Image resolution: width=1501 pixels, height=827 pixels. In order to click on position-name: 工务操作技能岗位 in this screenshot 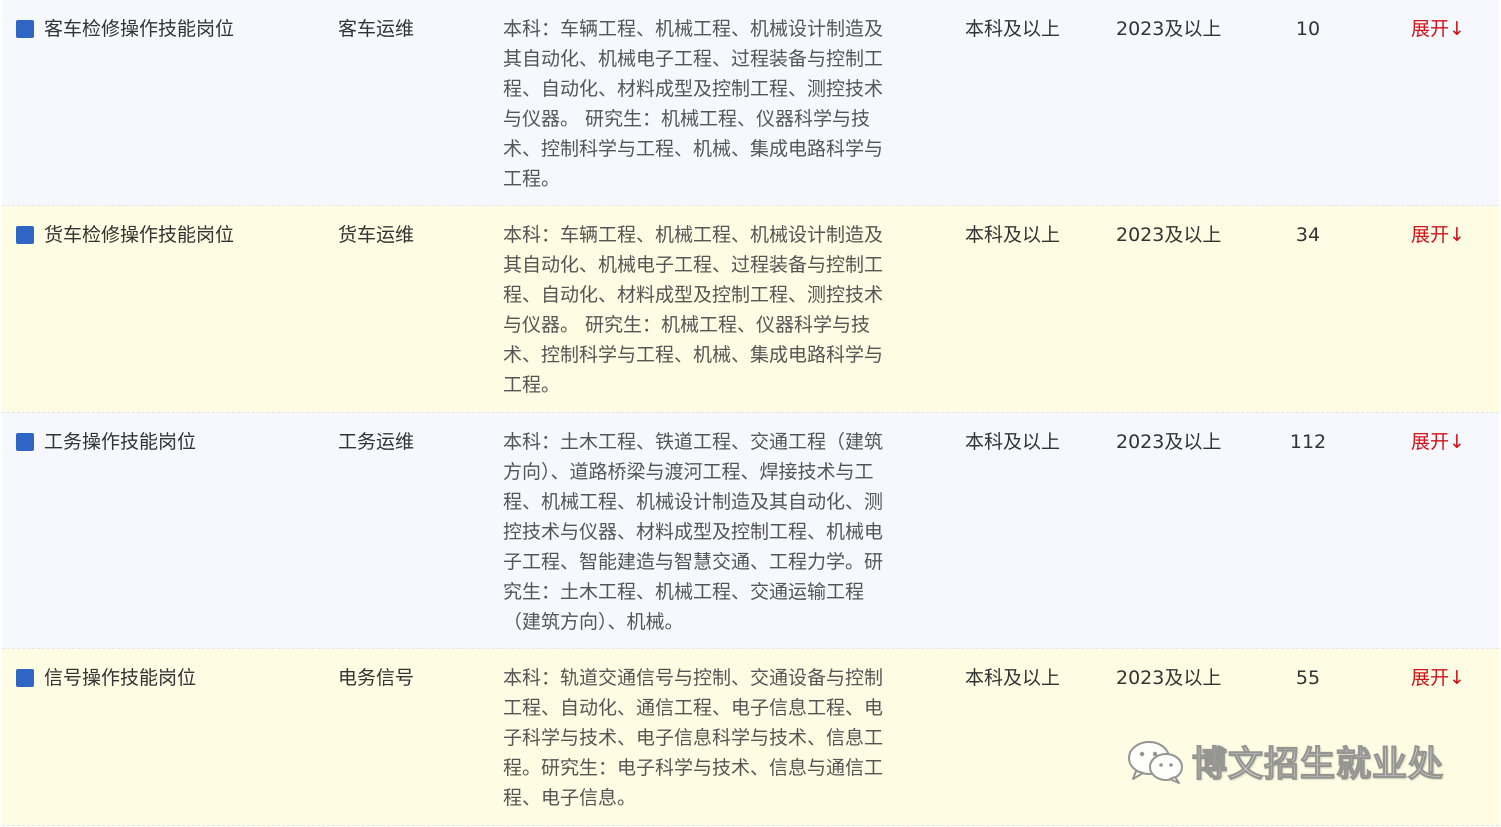, I will do `click(120, 442)`.